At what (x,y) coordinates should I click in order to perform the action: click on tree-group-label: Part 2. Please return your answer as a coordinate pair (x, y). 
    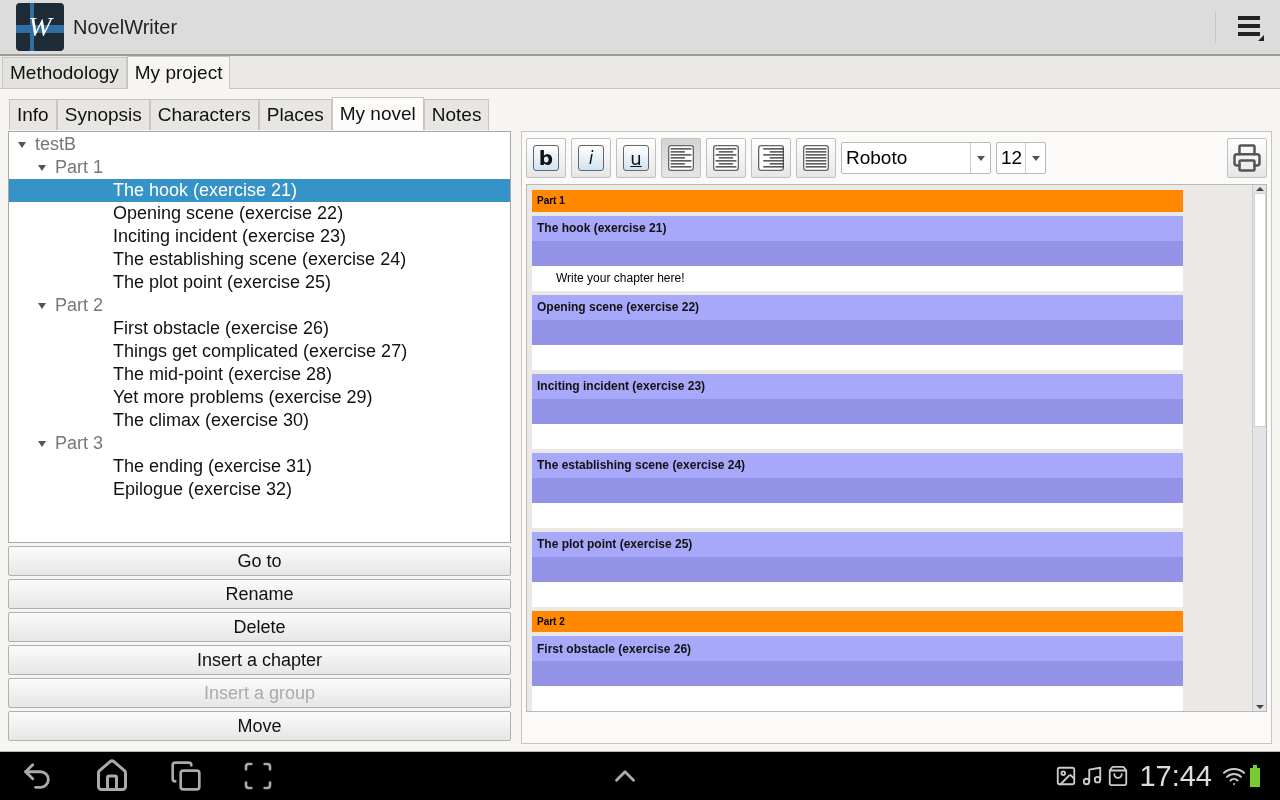
    Looking at the image, I should click on (79, 305).